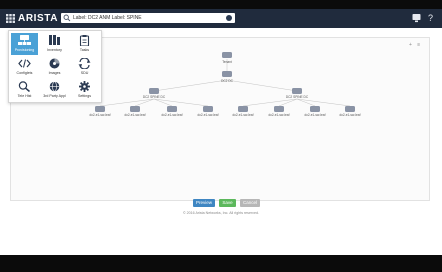  What do you see at coordinates (204, 203) in the screenshot?
I see `preview-button: Preview` at bounding box center [204, 203].